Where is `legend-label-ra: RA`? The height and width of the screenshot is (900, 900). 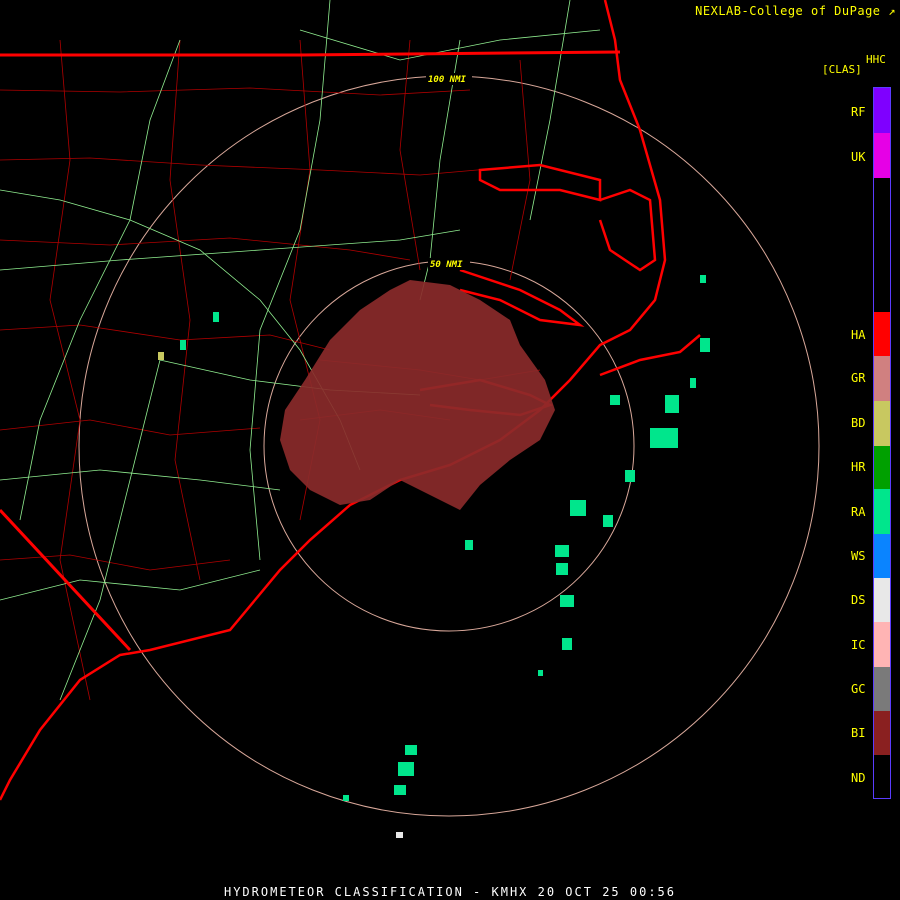 legend-label-ra: RA is located at coordinates (858, 512).